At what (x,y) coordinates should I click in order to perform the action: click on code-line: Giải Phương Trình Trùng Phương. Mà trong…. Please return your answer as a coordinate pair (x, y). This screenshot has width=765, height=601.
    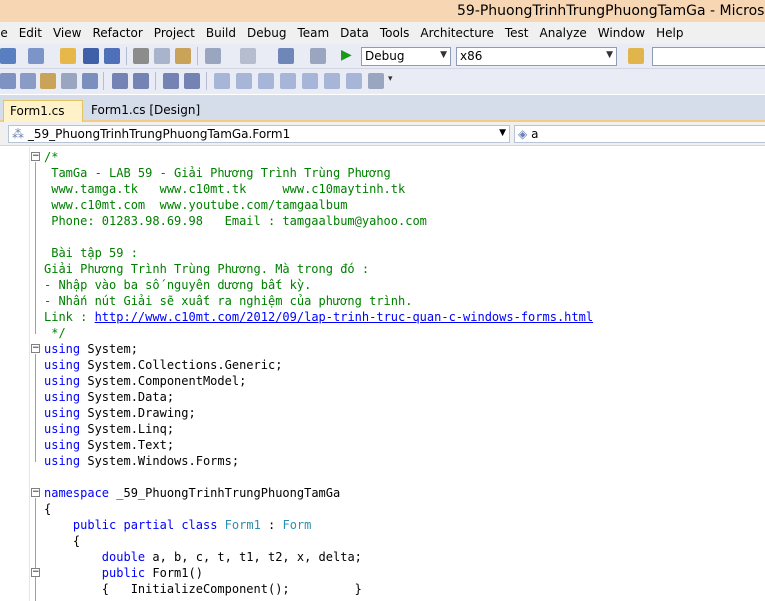
    Looking at the image, I should click on (207, 269).